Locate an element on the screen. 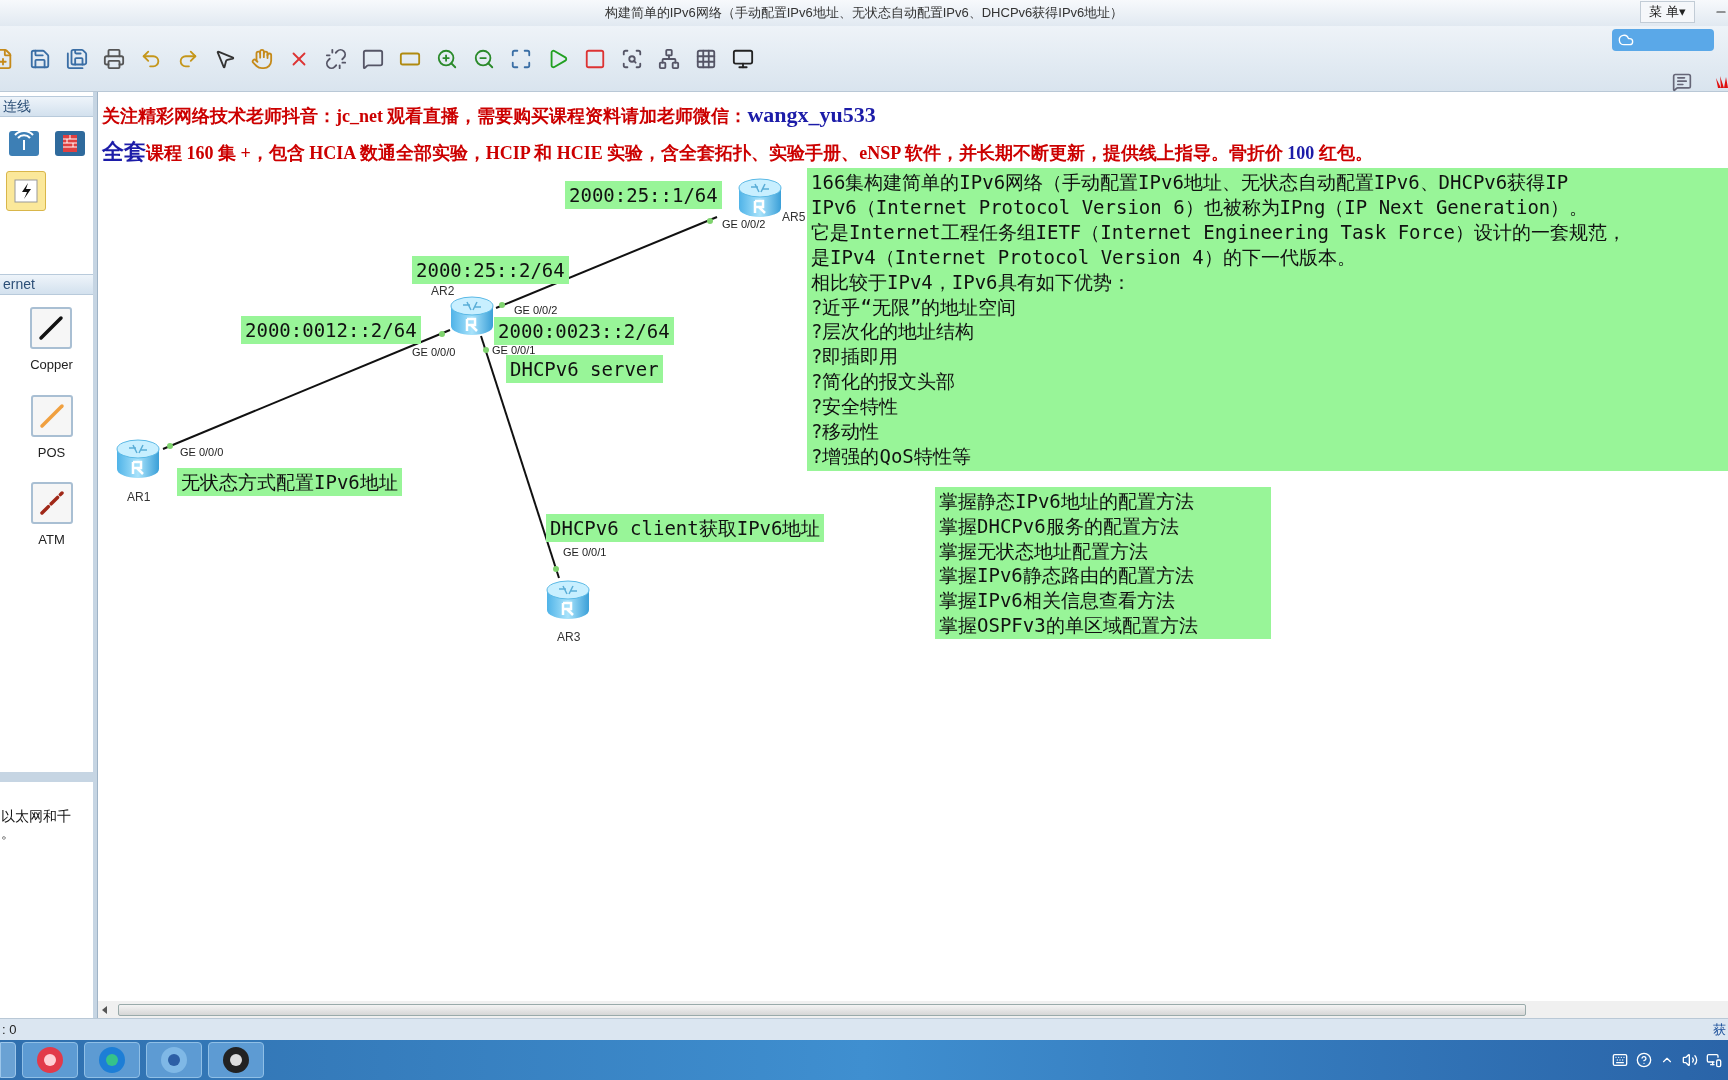 The height and width of the screenshot is (1080, 1728). status-text: : 0 is located at coordinates (9, 1029).